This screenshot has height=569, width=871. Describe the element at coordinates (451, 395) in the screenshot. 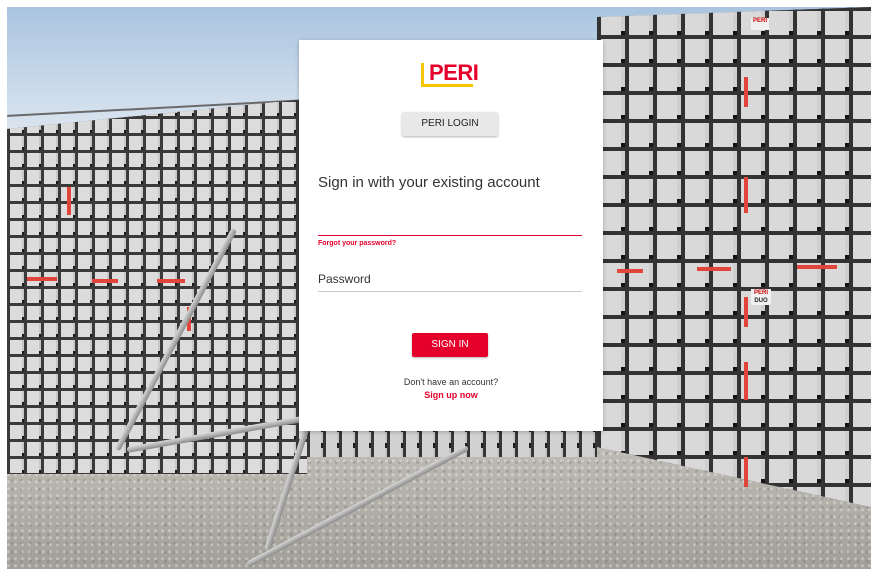

I see `sign-up-link: Sign up now` at that location.